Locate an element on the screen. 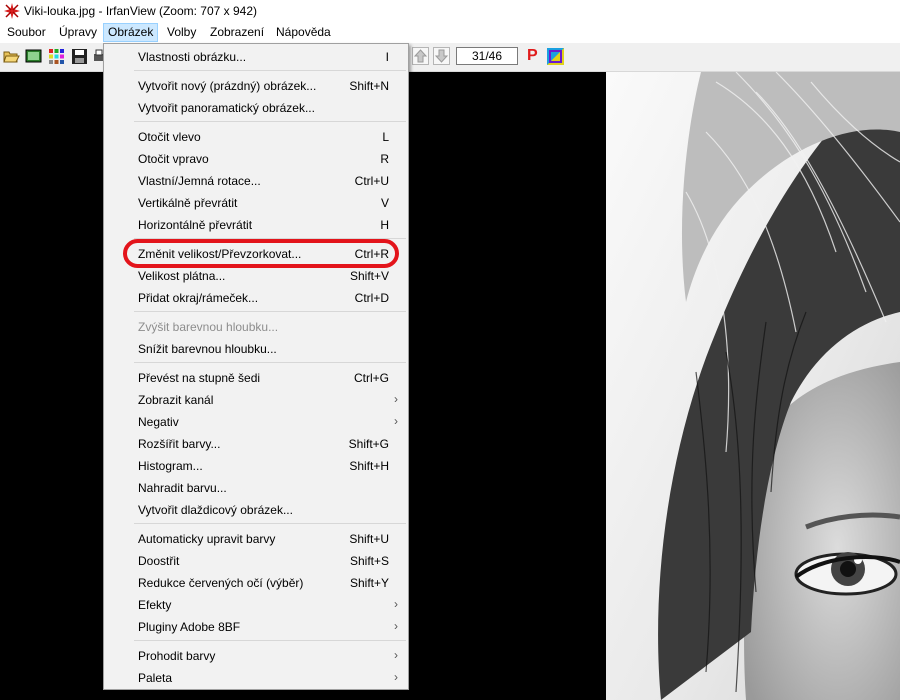  menu-item-label: Otočit vlevo is located at coordinates (169, 137).